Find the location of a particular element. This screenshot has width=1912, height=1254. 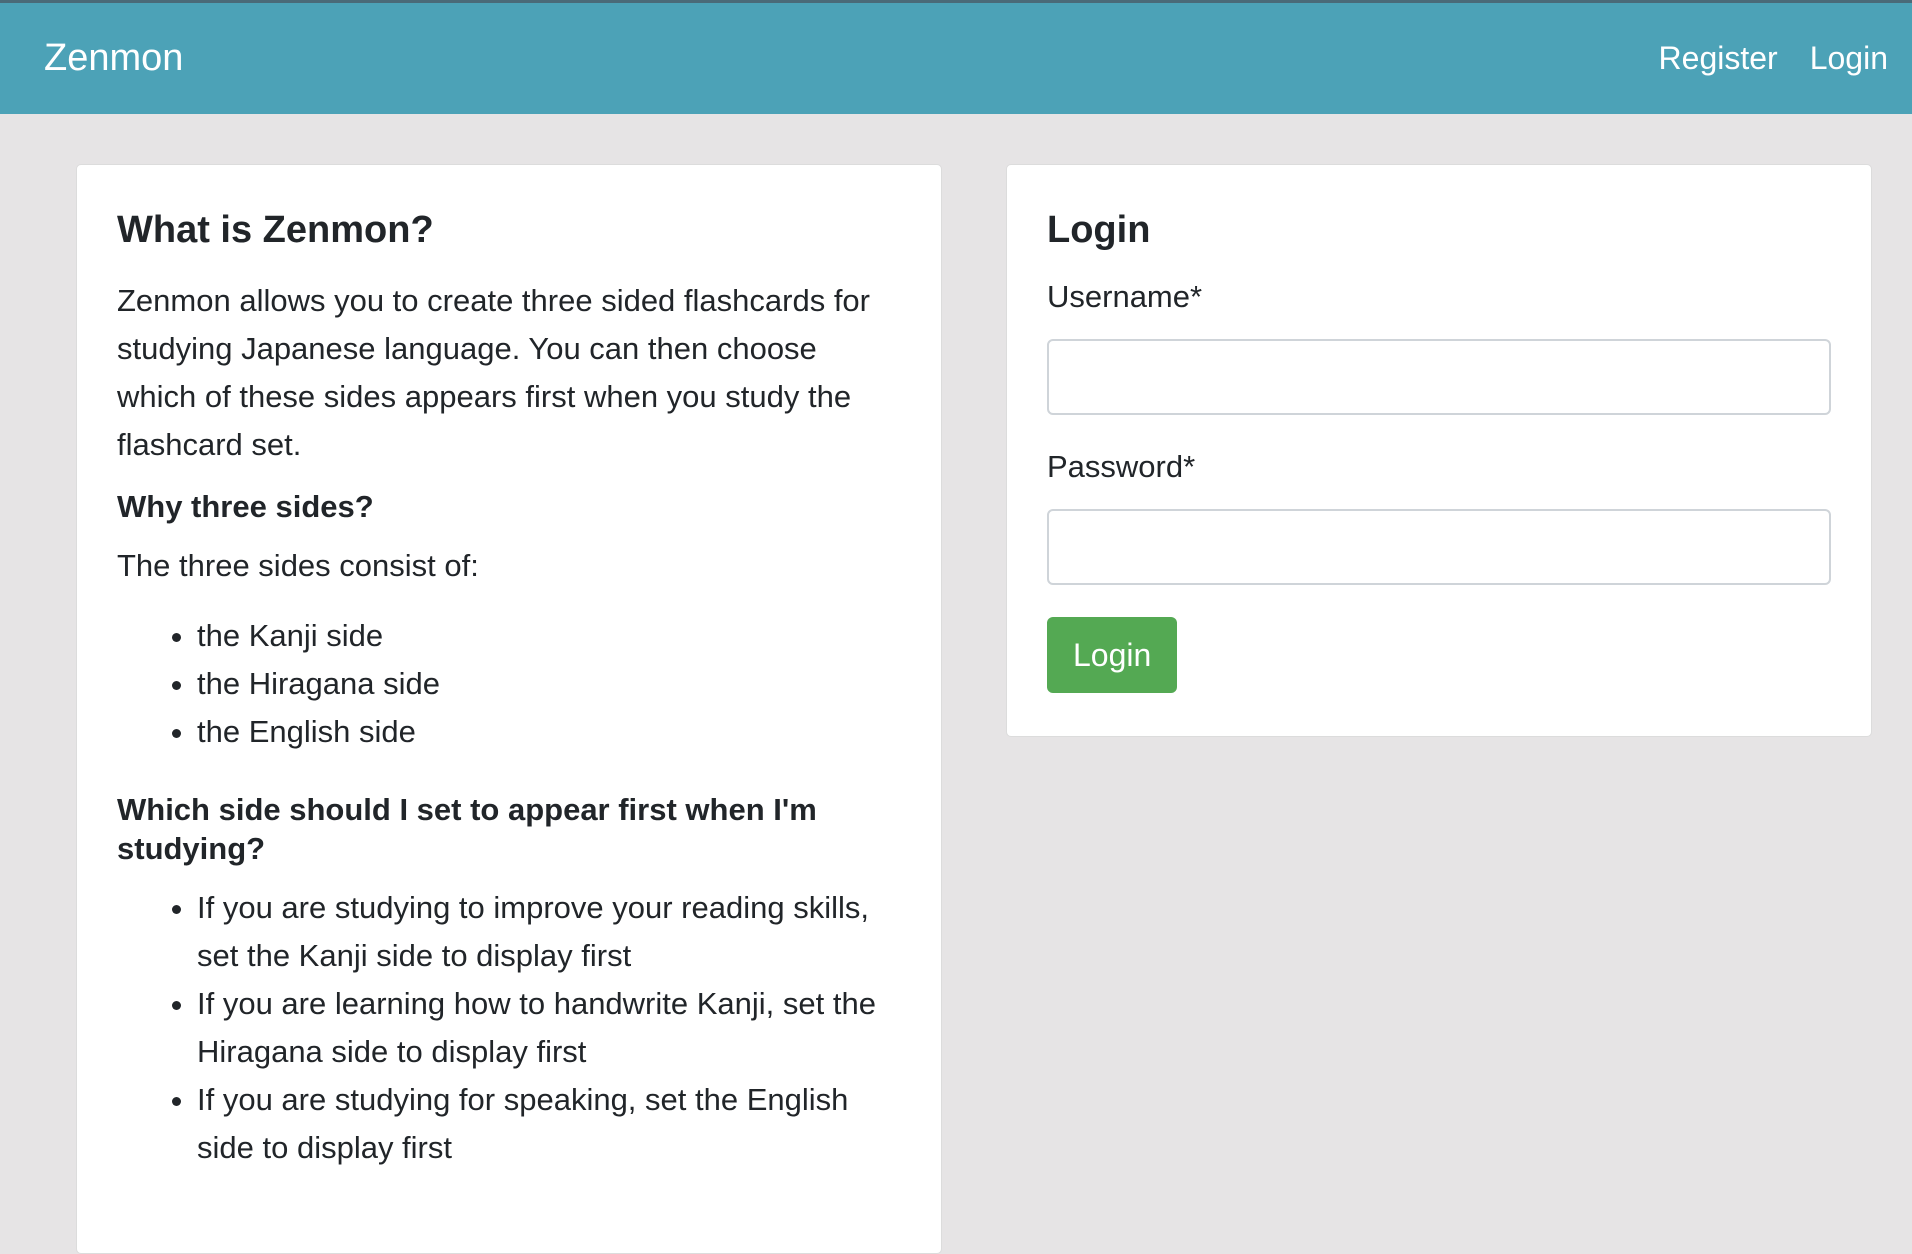

list-item: the Kanji side is located at coordinates (549, 636).